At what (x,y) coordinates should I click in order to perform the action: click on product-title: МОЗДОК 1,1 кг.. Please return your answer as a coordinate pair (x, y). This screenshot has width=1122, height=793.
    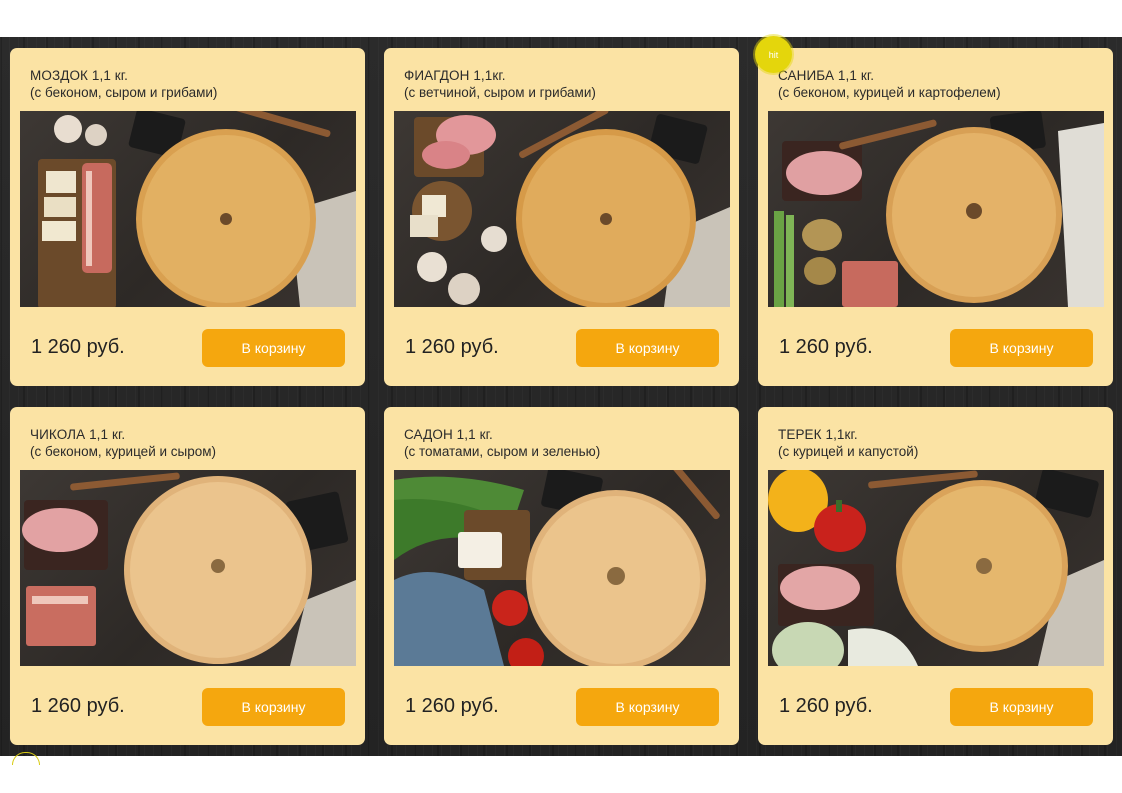
    Looking at the image, I should click on (79, 75).